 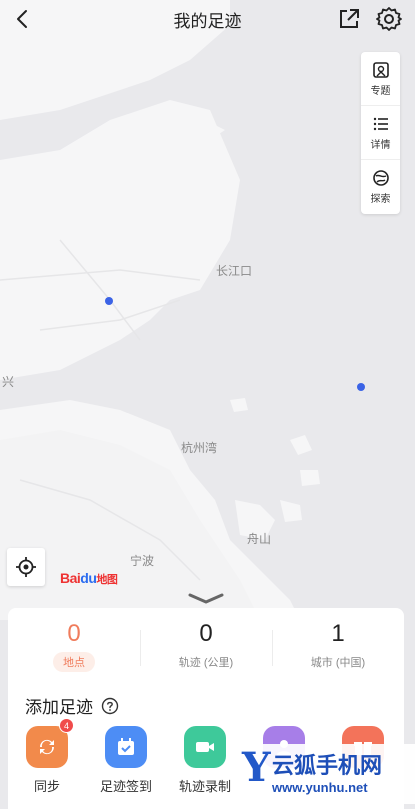 What do you see at coordinates (389, 19) in the screenshot?
I see `gear-icon` at bounding box center [389, 19].